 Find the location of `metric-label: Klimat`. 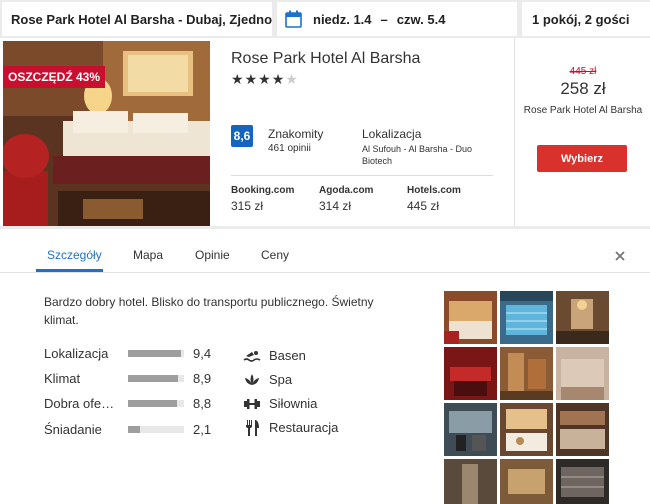

metric-label: Klimat is located at coordinates (62, 378).